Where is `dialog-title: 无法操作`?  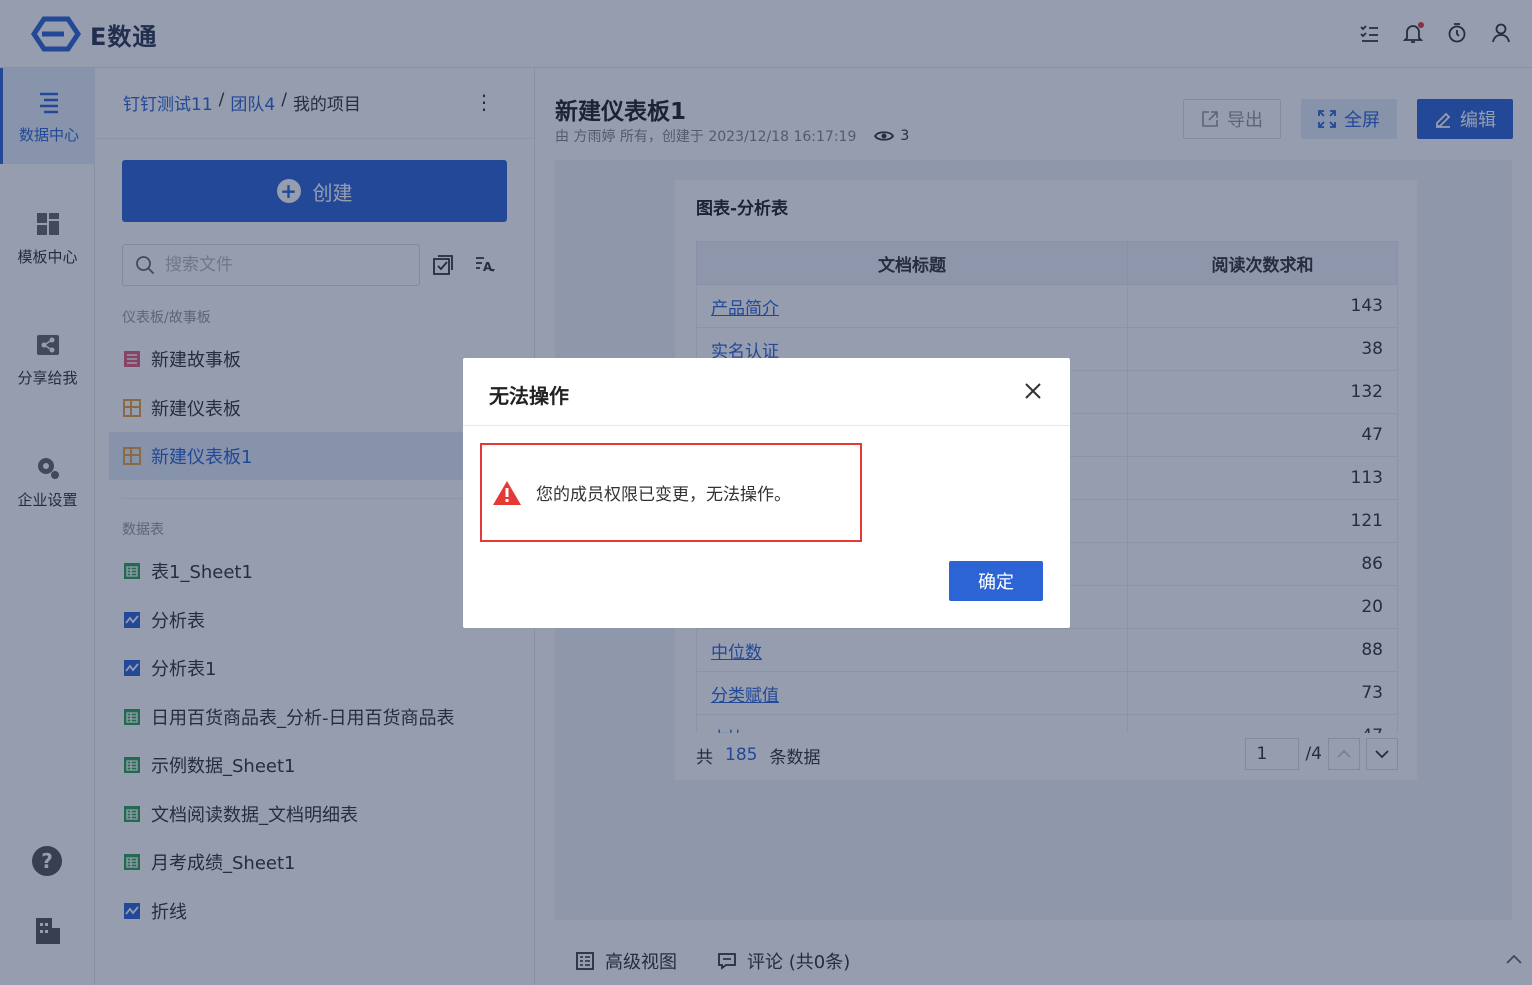
dialog-title: 无法操作 is located at coordinates (529, 396).